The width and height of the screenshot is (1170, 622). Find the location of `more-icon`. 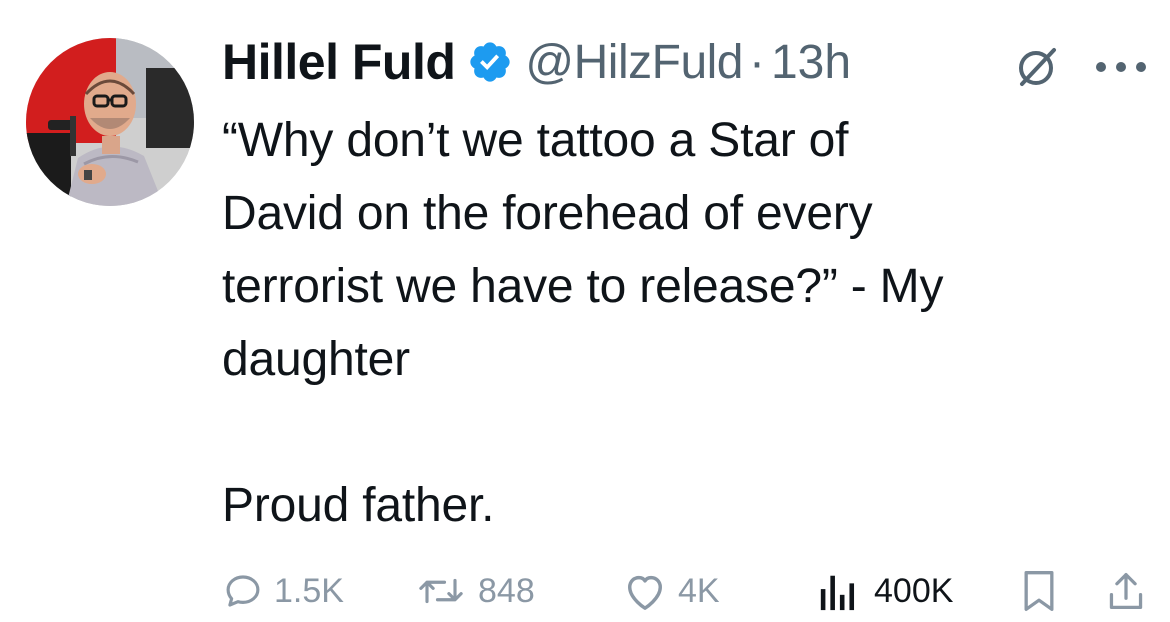

more-icon is located at coordinates (1121, 67).